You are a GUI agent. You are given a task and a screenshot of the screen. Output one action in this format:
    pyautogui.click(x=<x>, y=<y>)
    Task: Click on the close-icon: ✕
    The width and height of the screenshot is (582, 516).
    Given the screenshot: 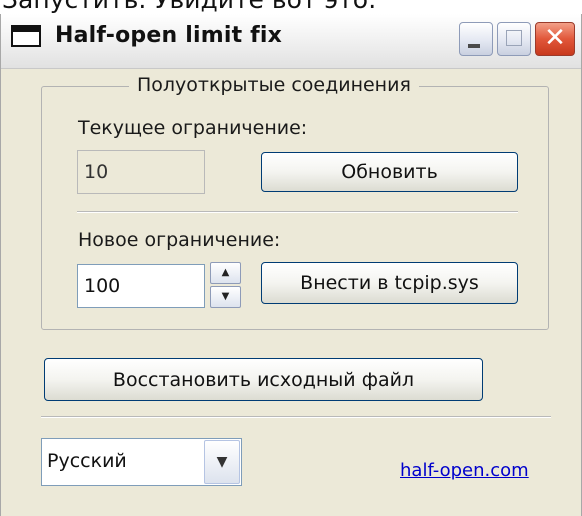 What is the action you would take?
    pyautogui.click(x=555, y=38)
    